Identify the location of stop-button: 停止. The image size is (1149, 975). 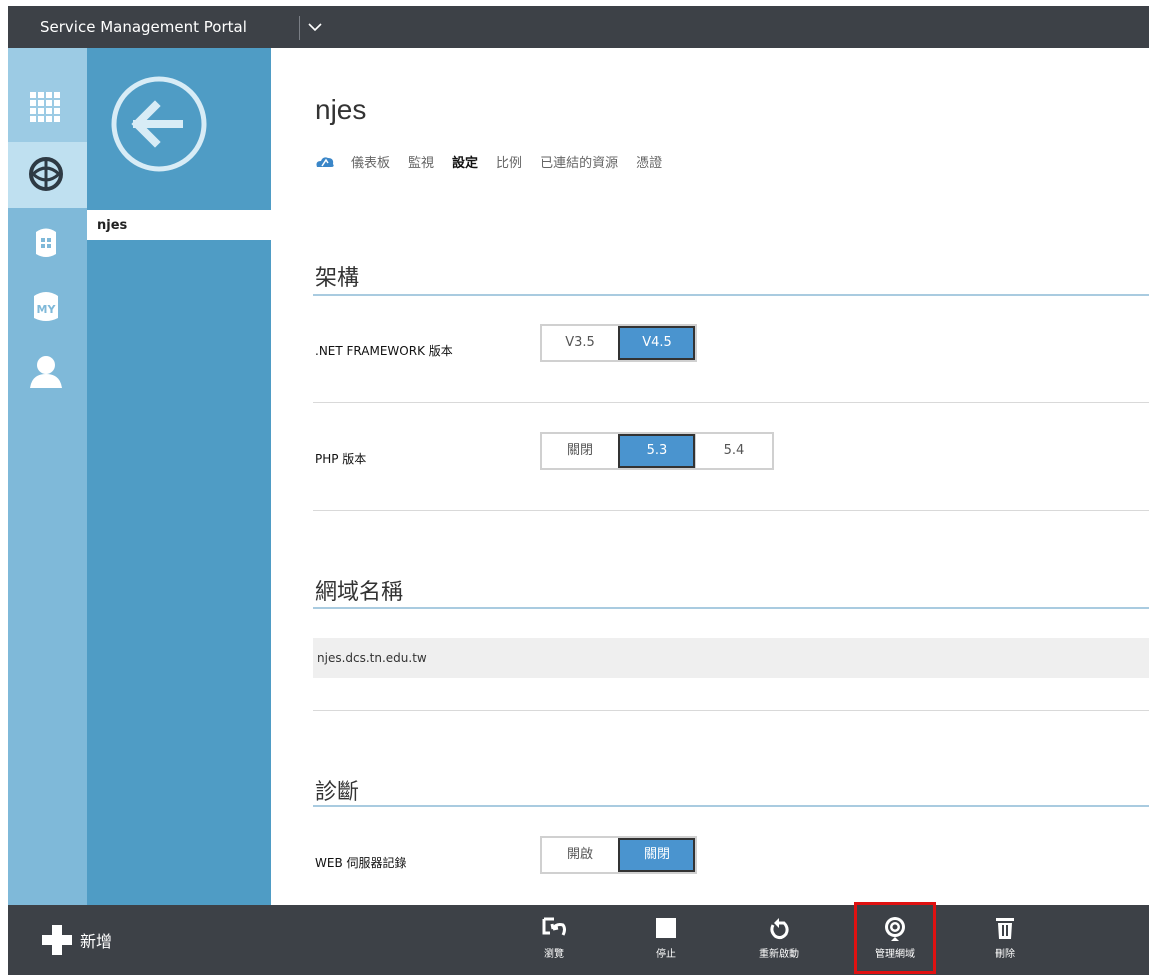
(666, 937).